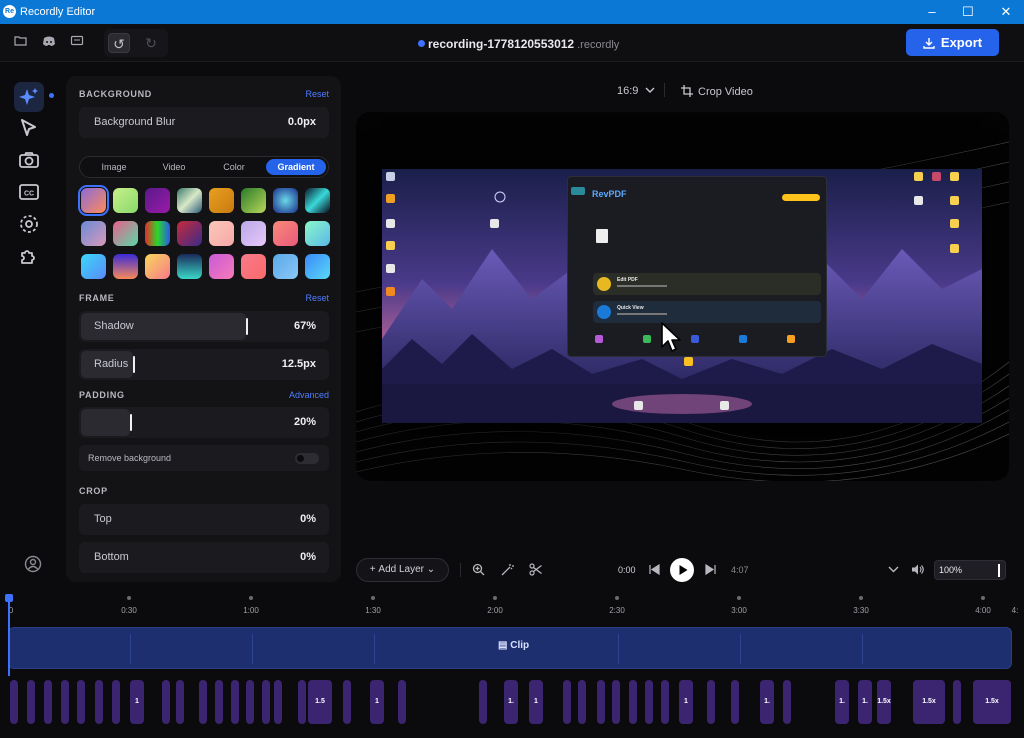 The width and height of the screenshot is (1024, 738). What do you see at coordinates (204, 364) in the screenshot?
I see `radius-slider: Radius 12.5px` at bounding box center [204, 364].